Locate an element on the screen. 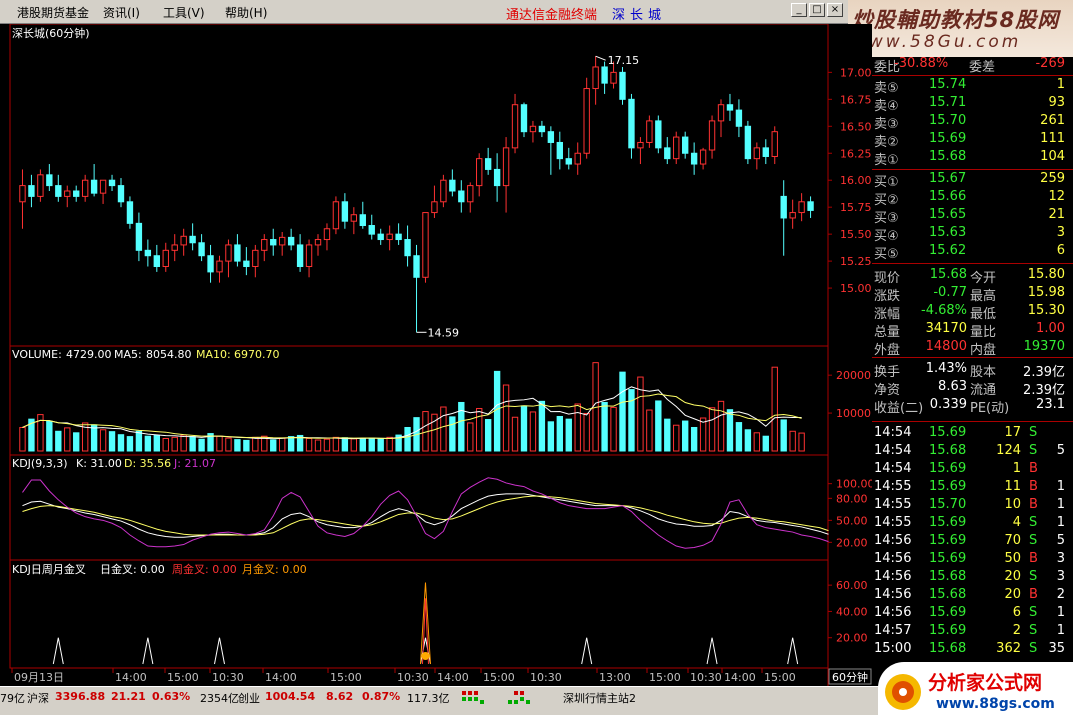  minimize-button: _ is located at coordinates (799, 10).